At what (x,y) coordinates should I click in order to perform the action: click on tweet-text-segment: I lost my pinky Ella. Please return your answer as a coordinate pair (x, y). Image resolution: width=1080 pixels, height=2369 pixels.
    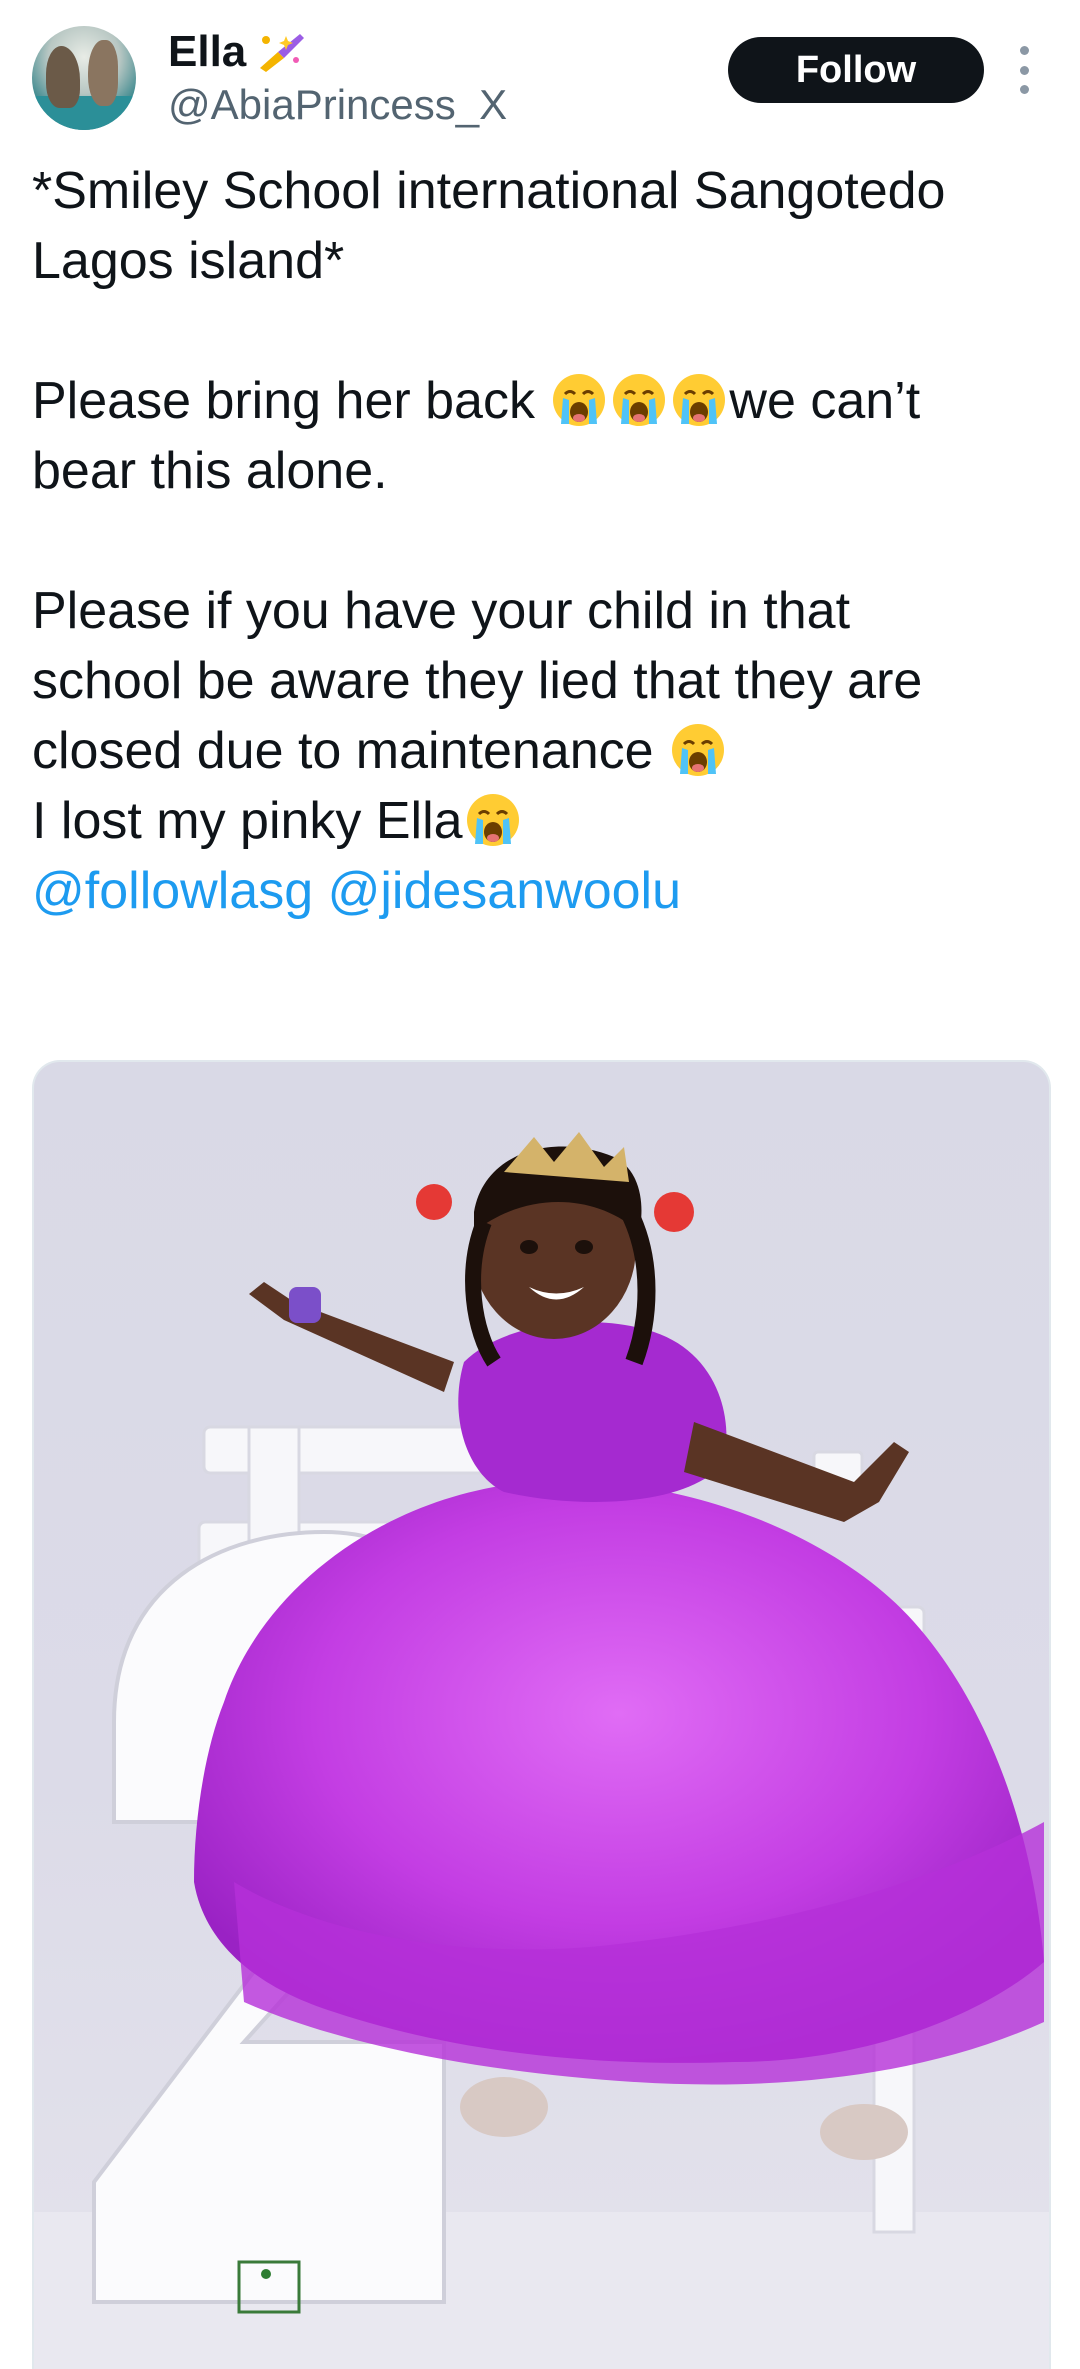
    Looking at the image, I should click on (247, 821).